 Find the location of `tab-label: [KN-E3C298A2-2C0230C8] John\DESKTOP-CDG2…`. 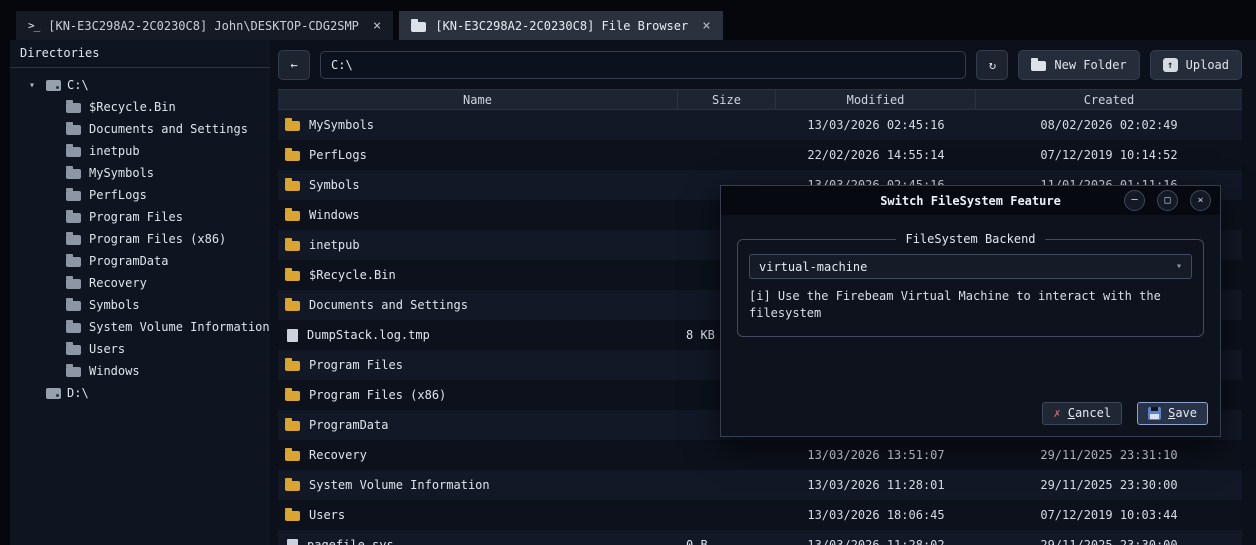

tab-label: [KN-E3C298A2-2C0230C8] John\DESKTOP-CDG2… is located at coordinates (203, 25).